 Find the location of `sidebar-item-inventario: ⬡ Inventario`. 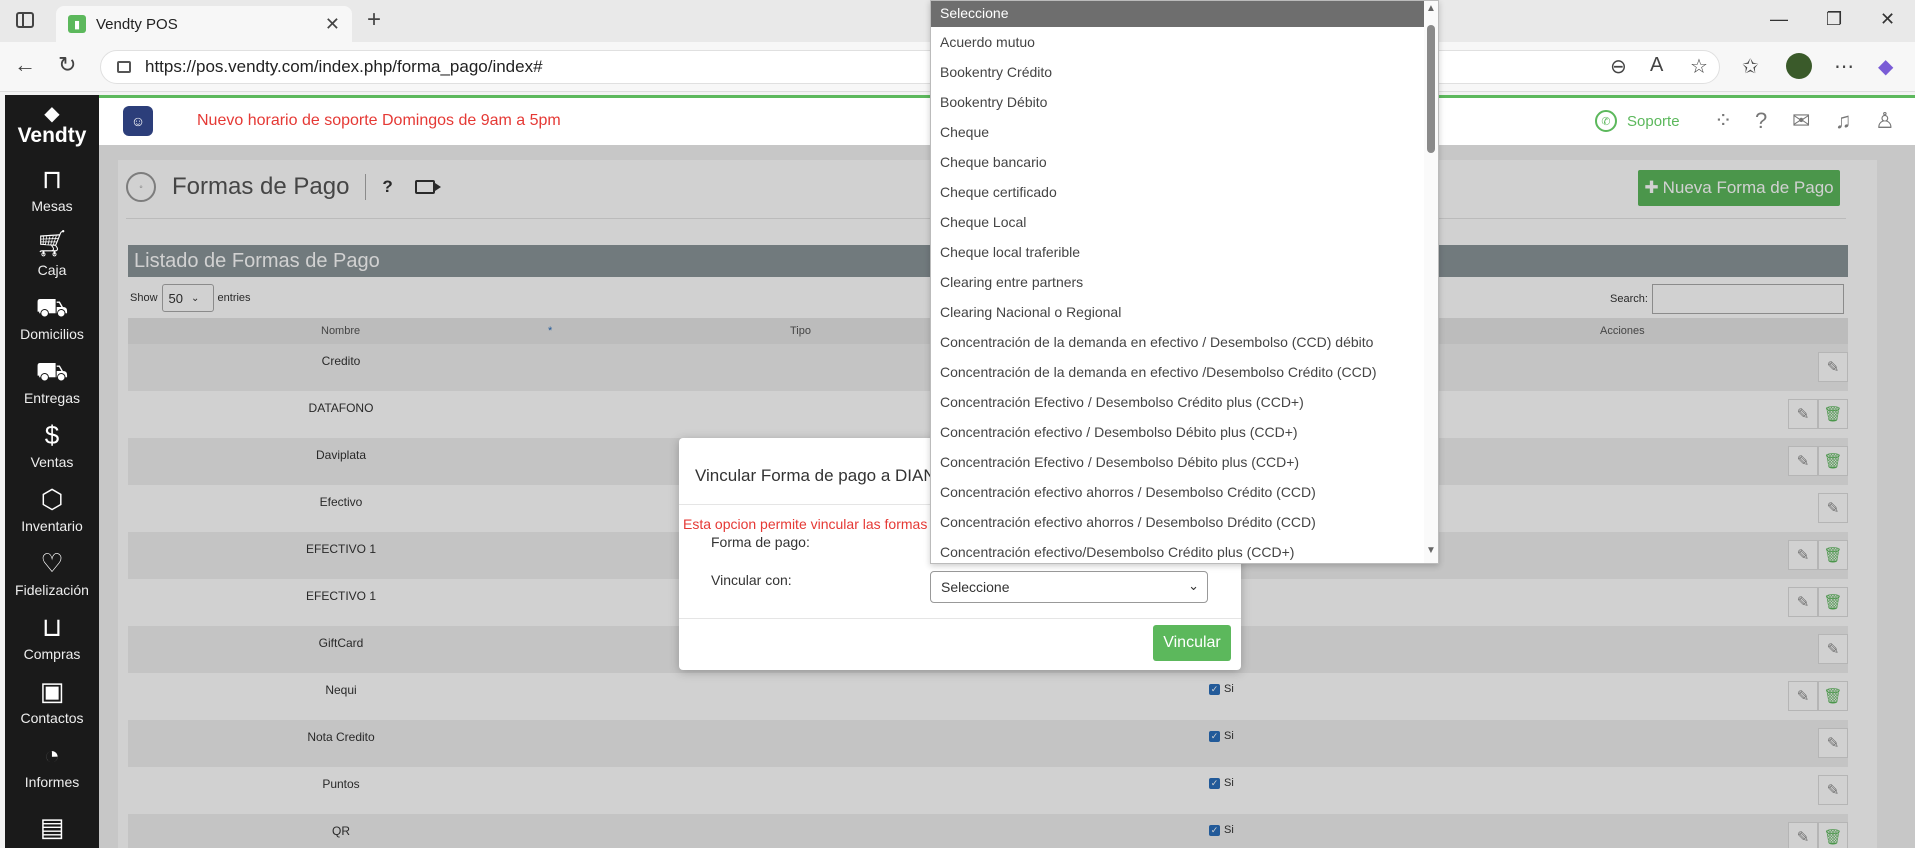

sidebar-item-inventario: ⬡ Inventario is located at coordinates (52, 509).